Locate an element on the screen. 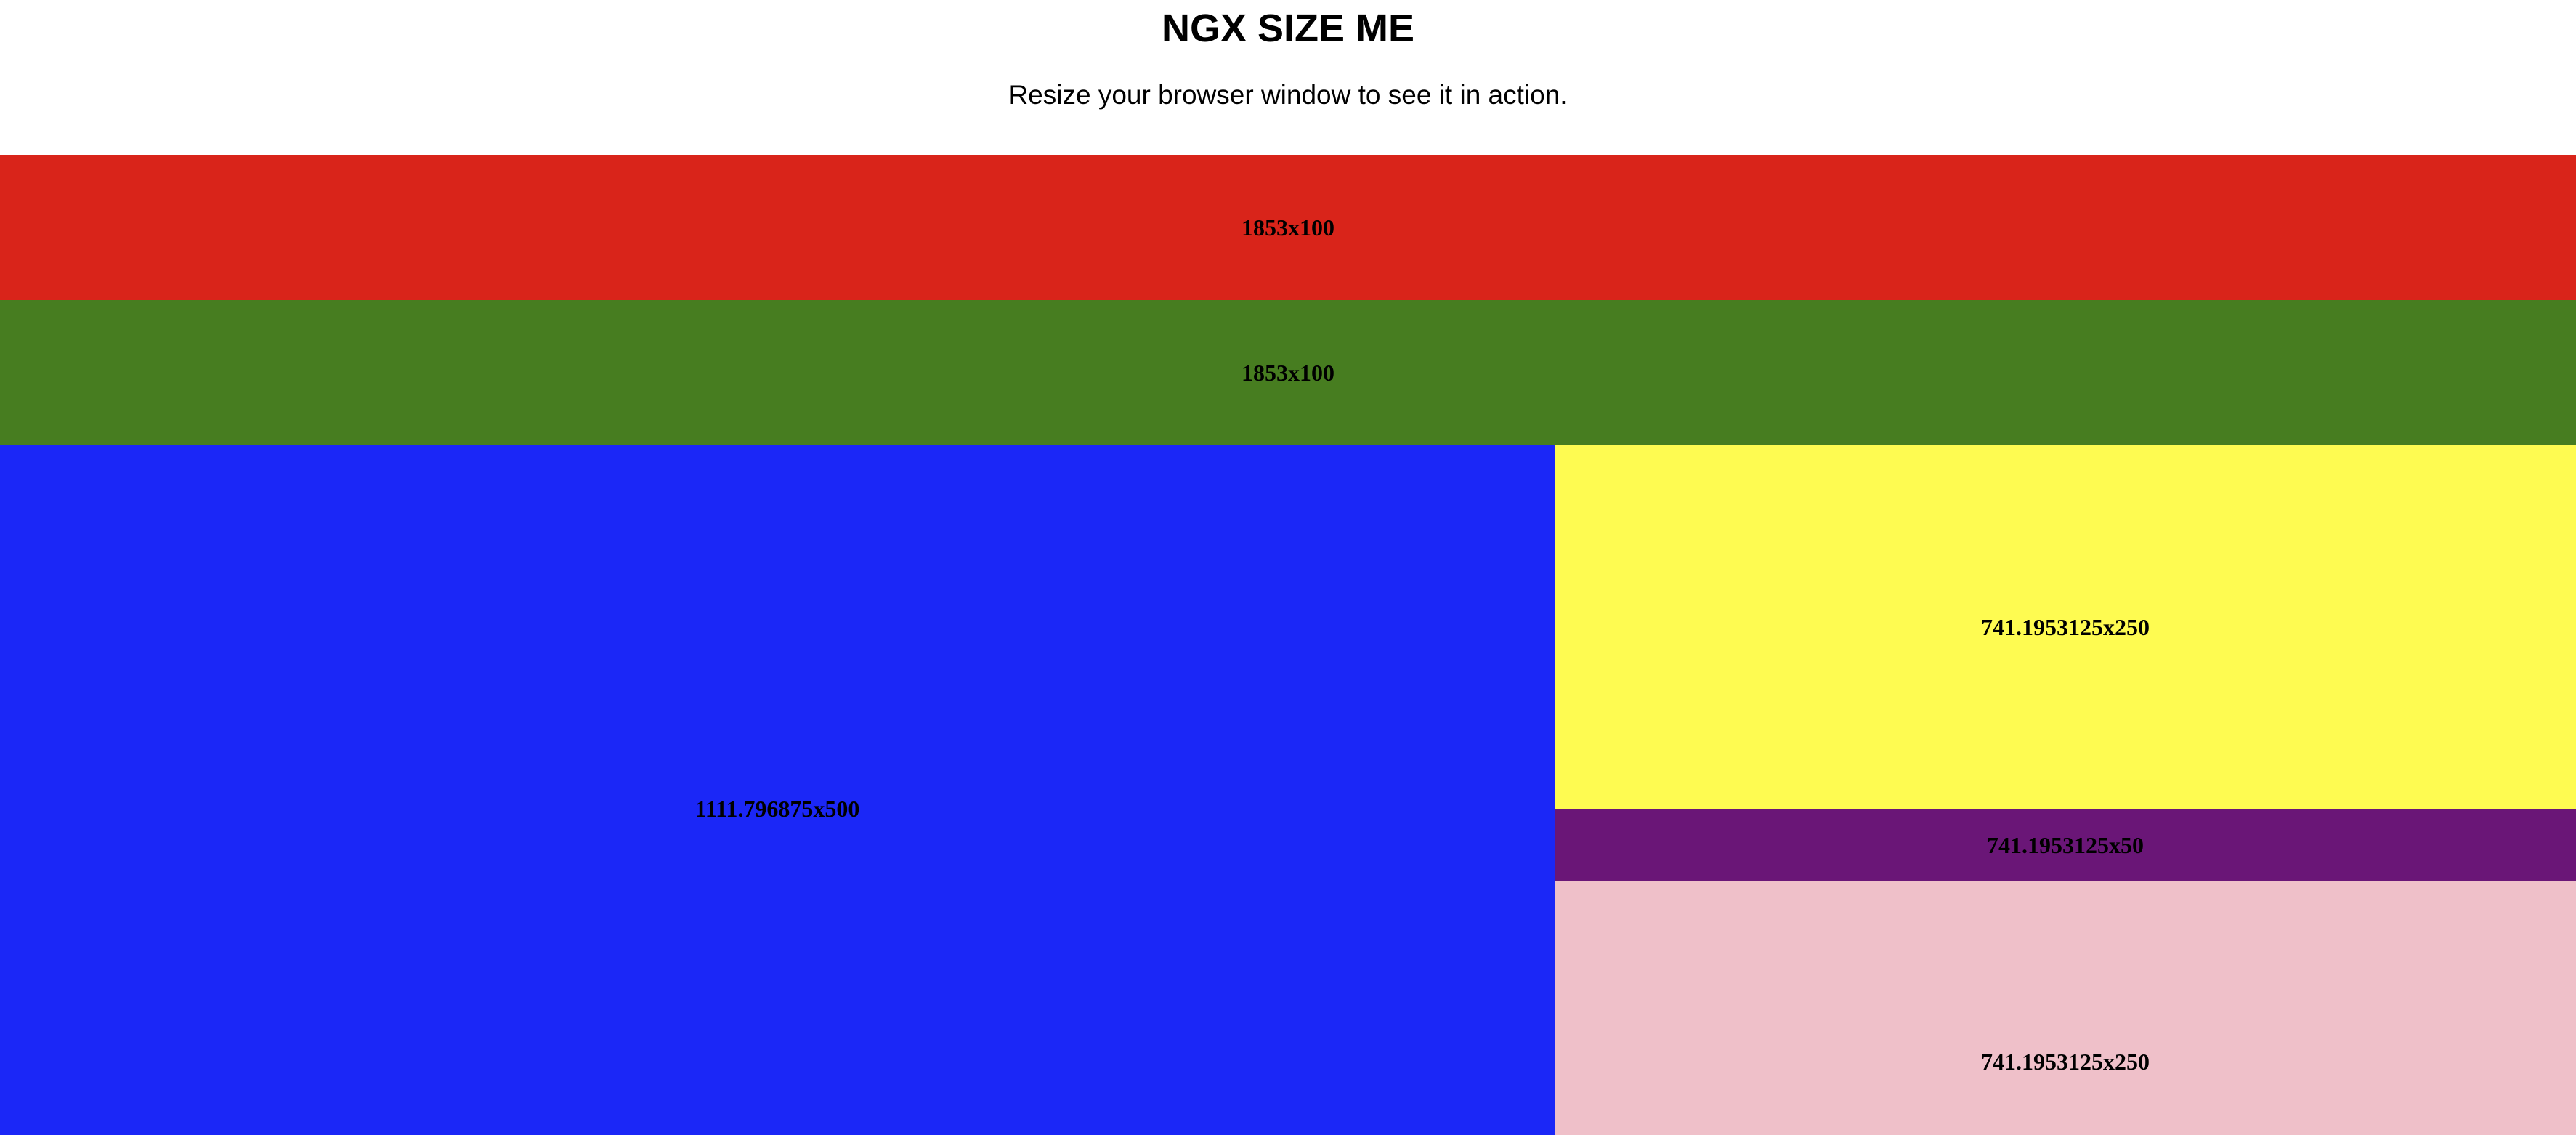 This screenshot has height=1135, width=2576. purple-box: 741.1953125x50 is located at coordinates (2065, 845).